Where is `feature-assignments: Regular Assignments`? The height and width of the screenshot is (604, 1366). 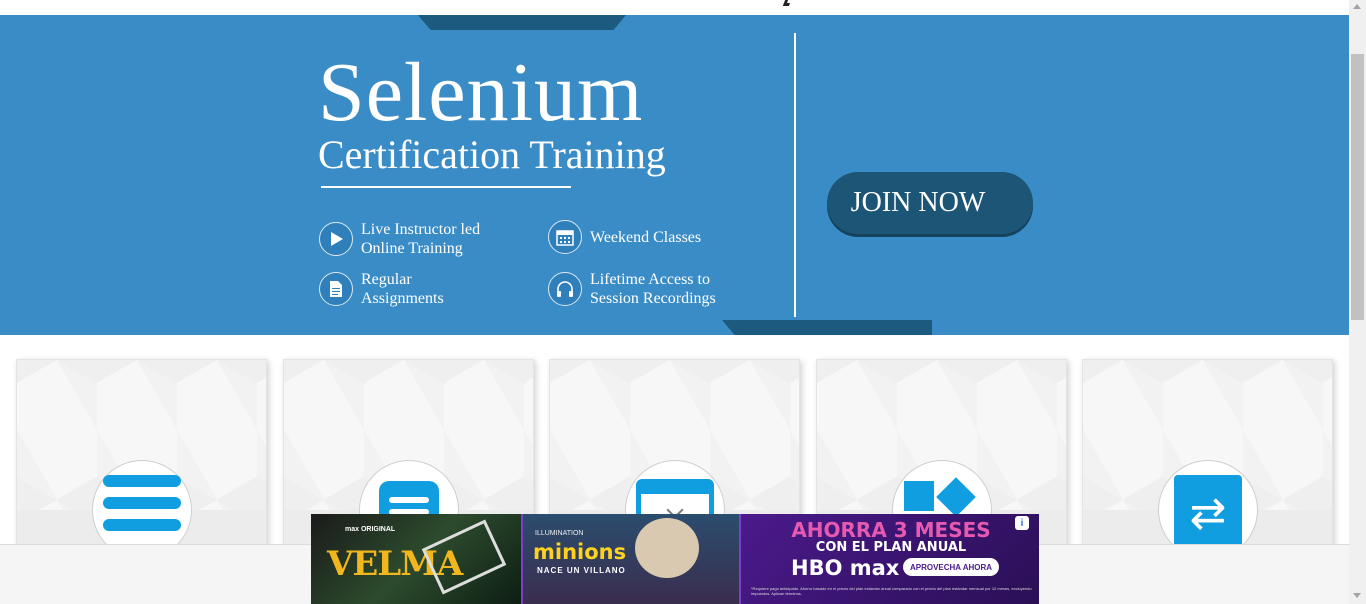
feature-assignments: Regular Assignments is located at coordinates (381, 289).